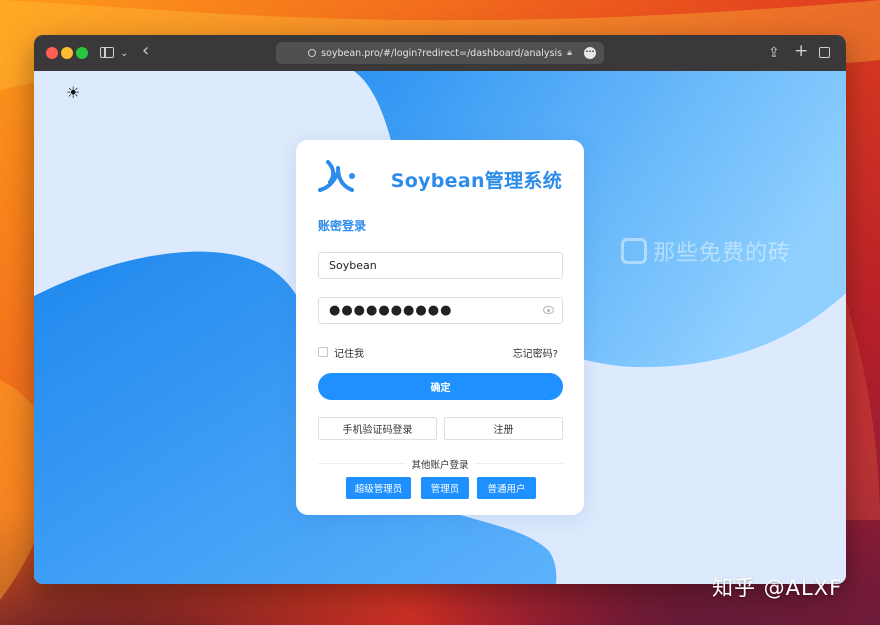  I want to click on minimize-window-button, so click(67, 53).